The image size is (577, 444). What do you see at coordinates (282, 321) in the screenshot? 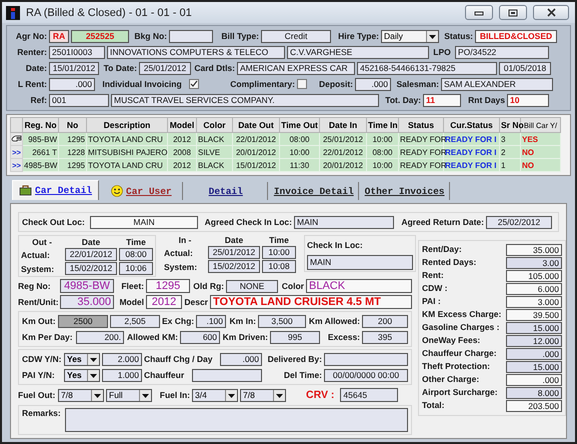
I see `text-field: 3,500` at bounding box center [282, 321].